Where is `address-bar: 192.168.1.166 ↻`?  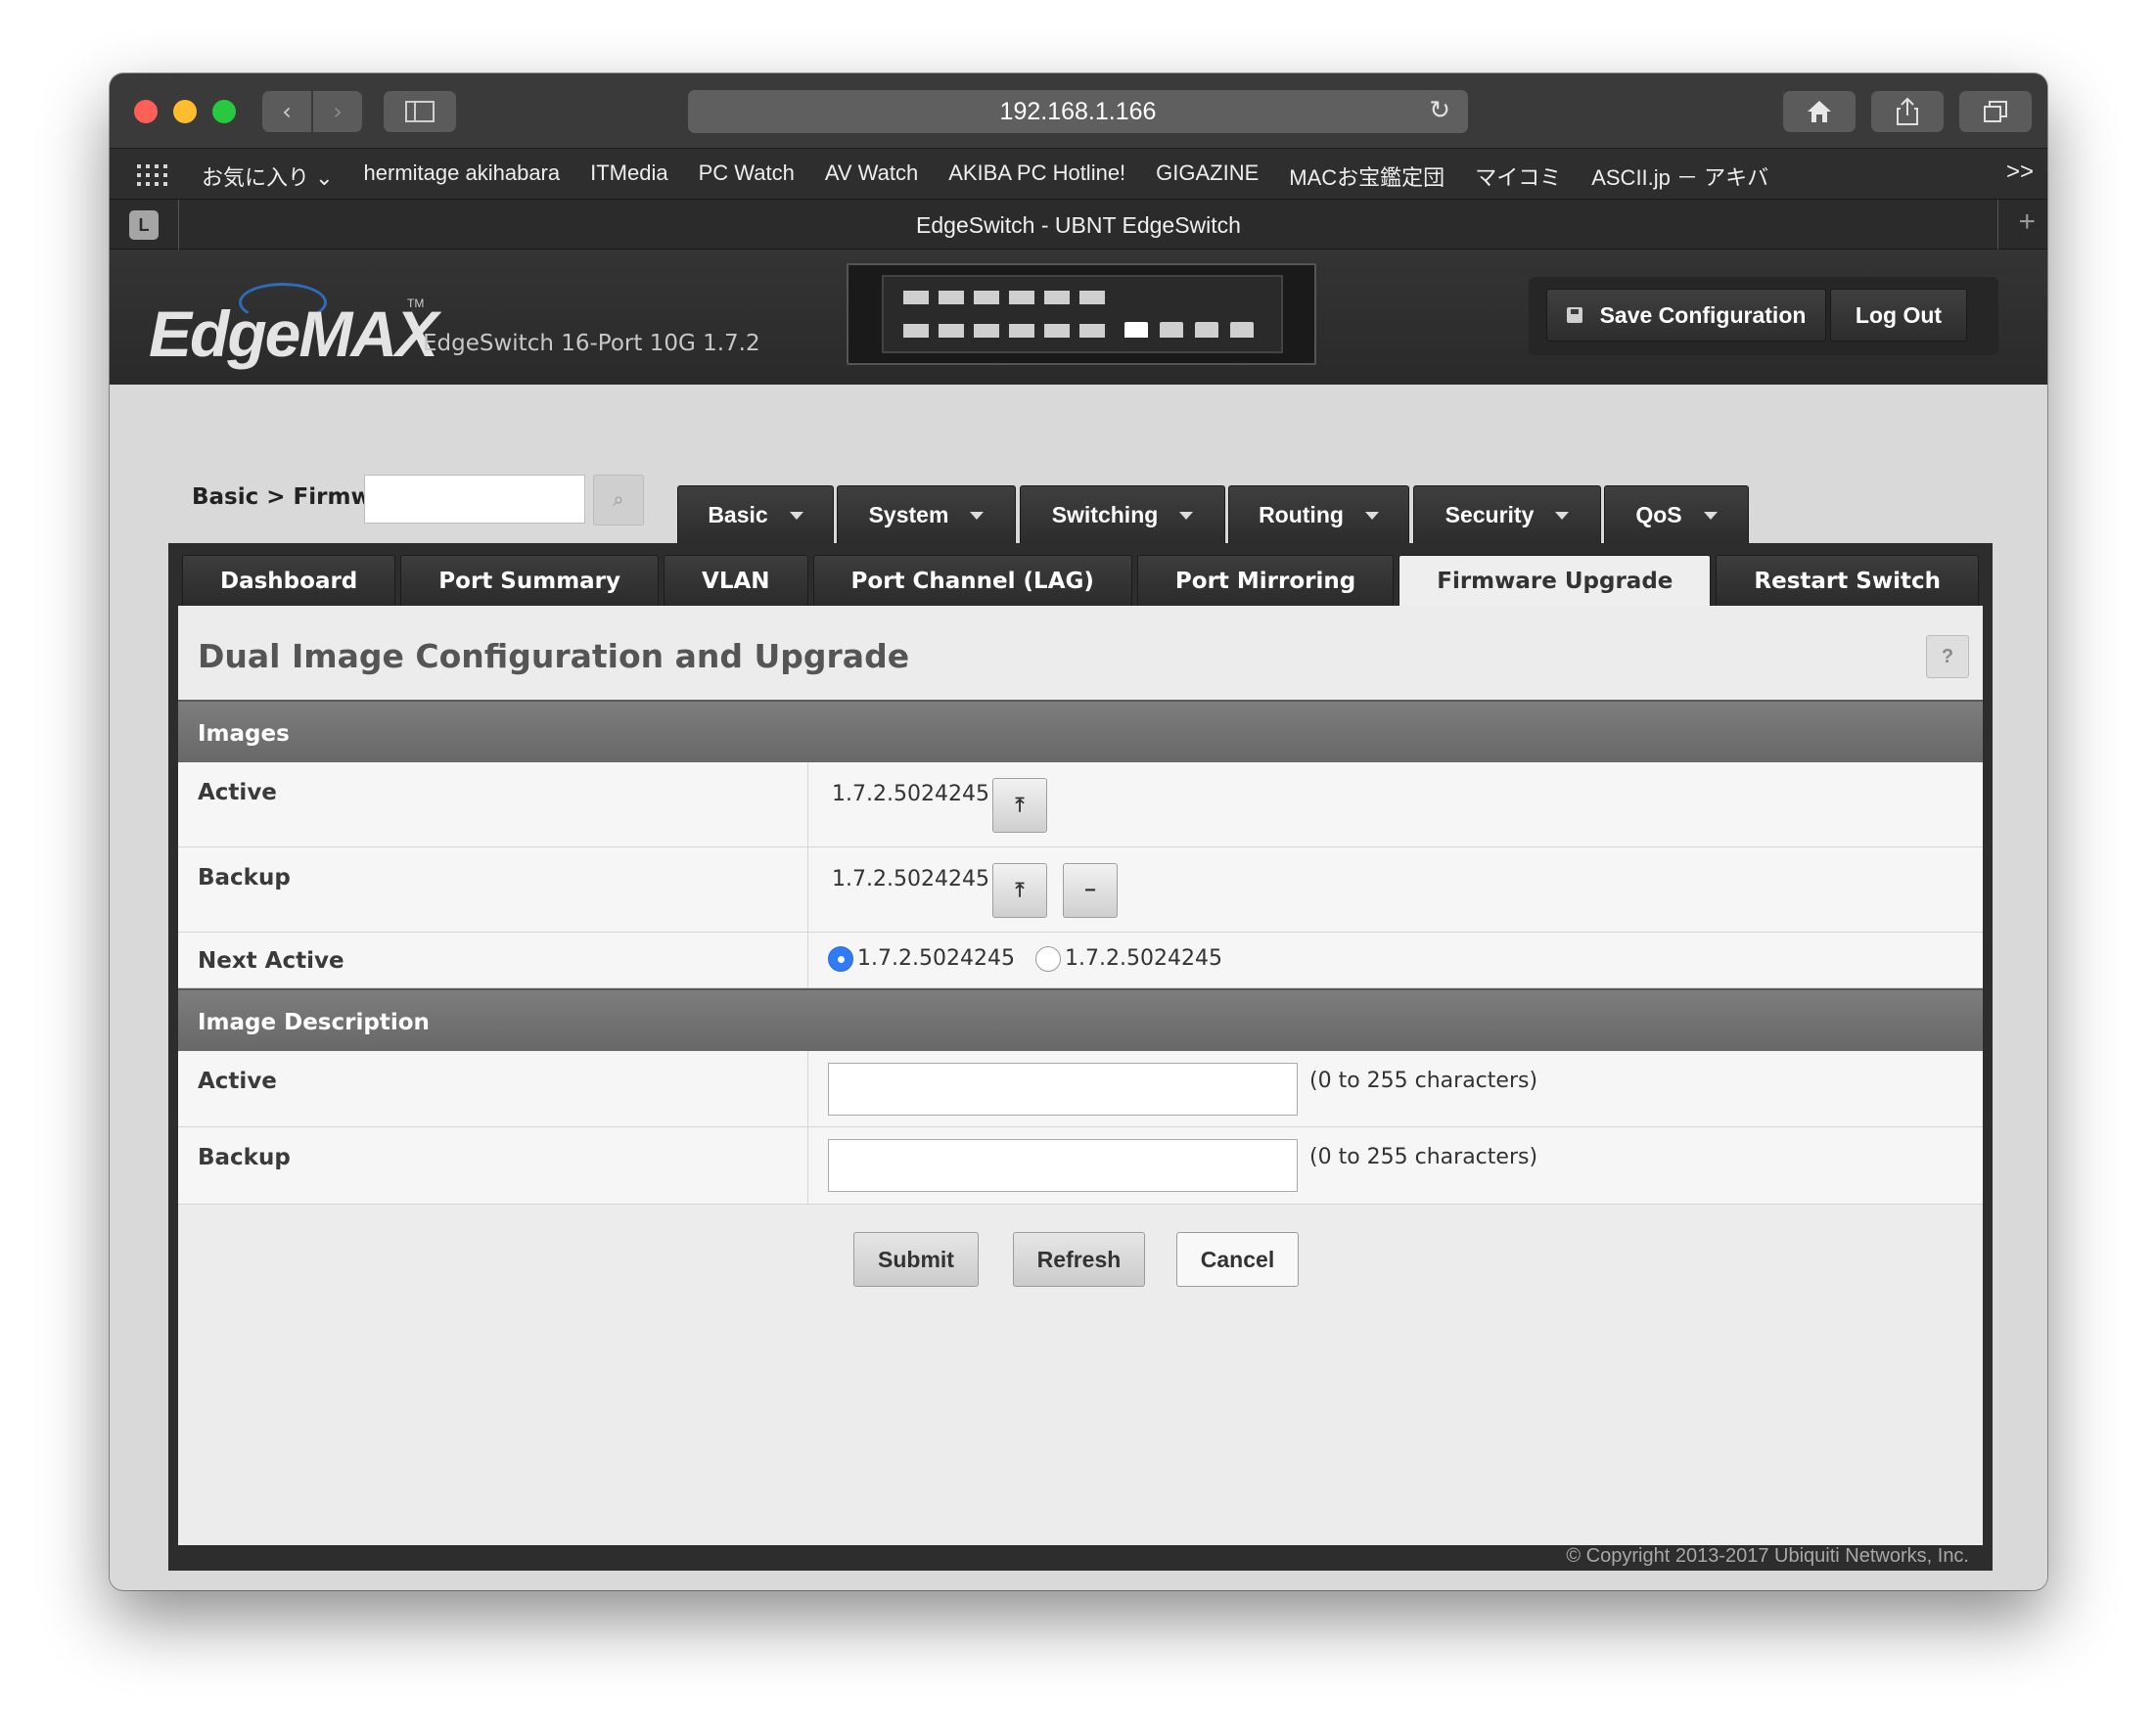
address-bar: 192.168.1.166 ↻ is located at coordinates (1078, 111).